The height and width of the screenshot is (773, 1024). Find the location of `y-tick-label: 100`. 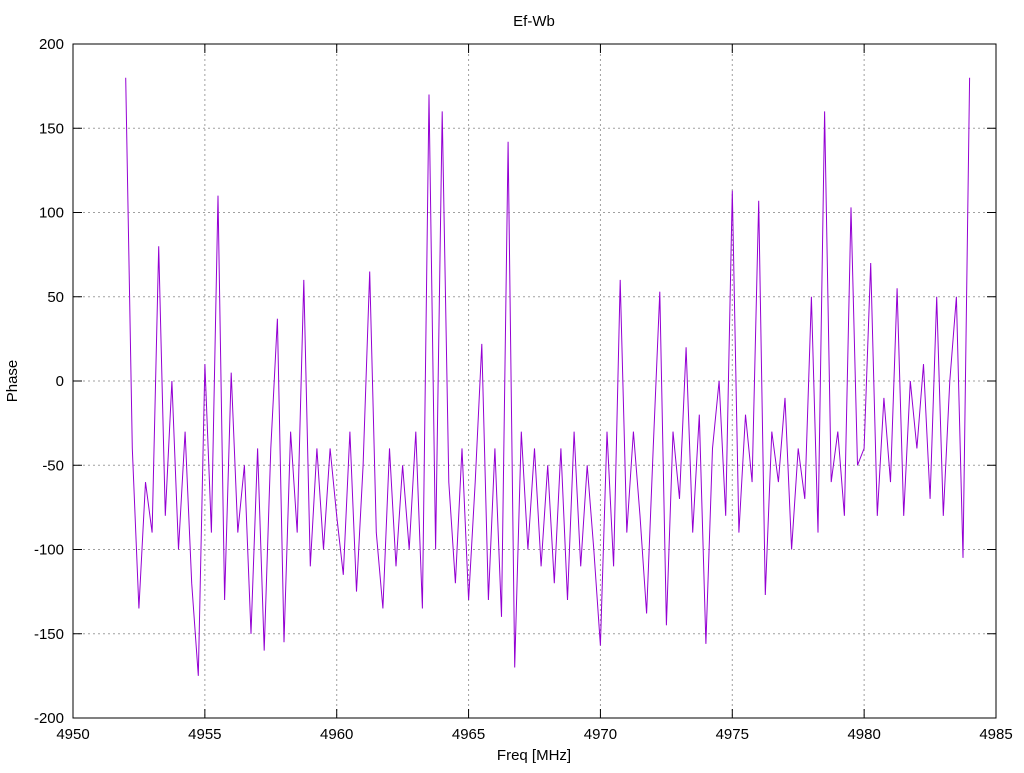

y-tick-label: 100 is located at coordinates (51, 213).